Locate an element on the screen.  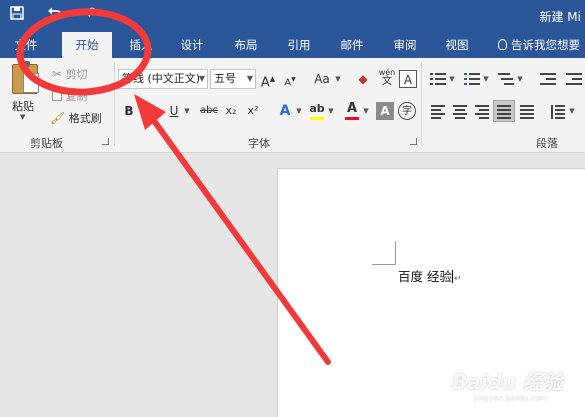
highlight-color-bar is located at coordinates (317, 118).